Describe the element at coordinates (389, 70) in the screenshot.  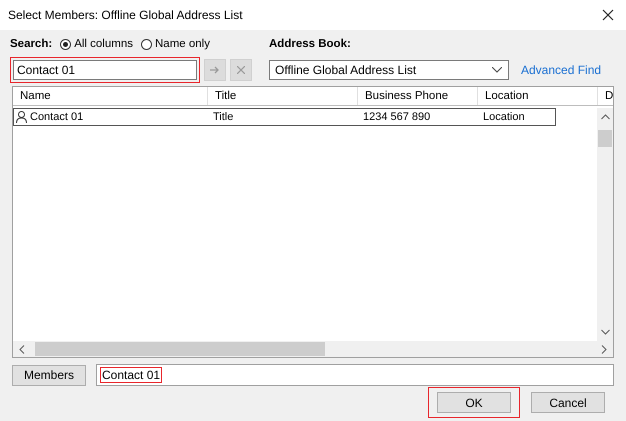
I see `address-book-dropdown: Offline Global Address List` at that location.